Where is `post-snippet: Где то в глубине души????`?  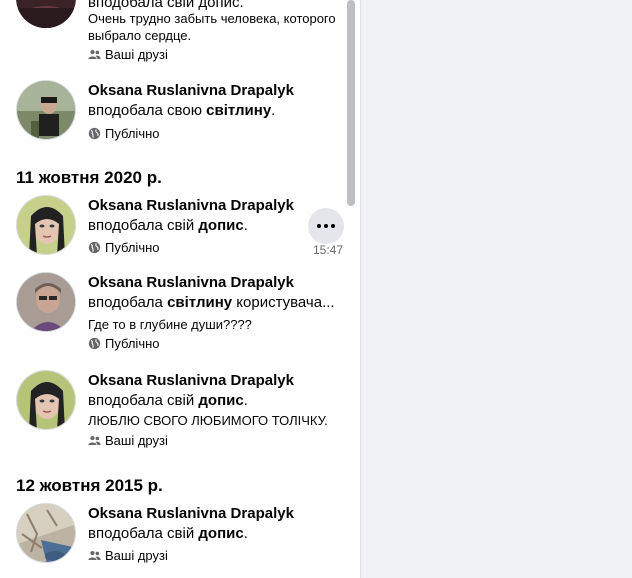
post-snippet: Где то в глубине души???? is located at coordinates (170, 324).